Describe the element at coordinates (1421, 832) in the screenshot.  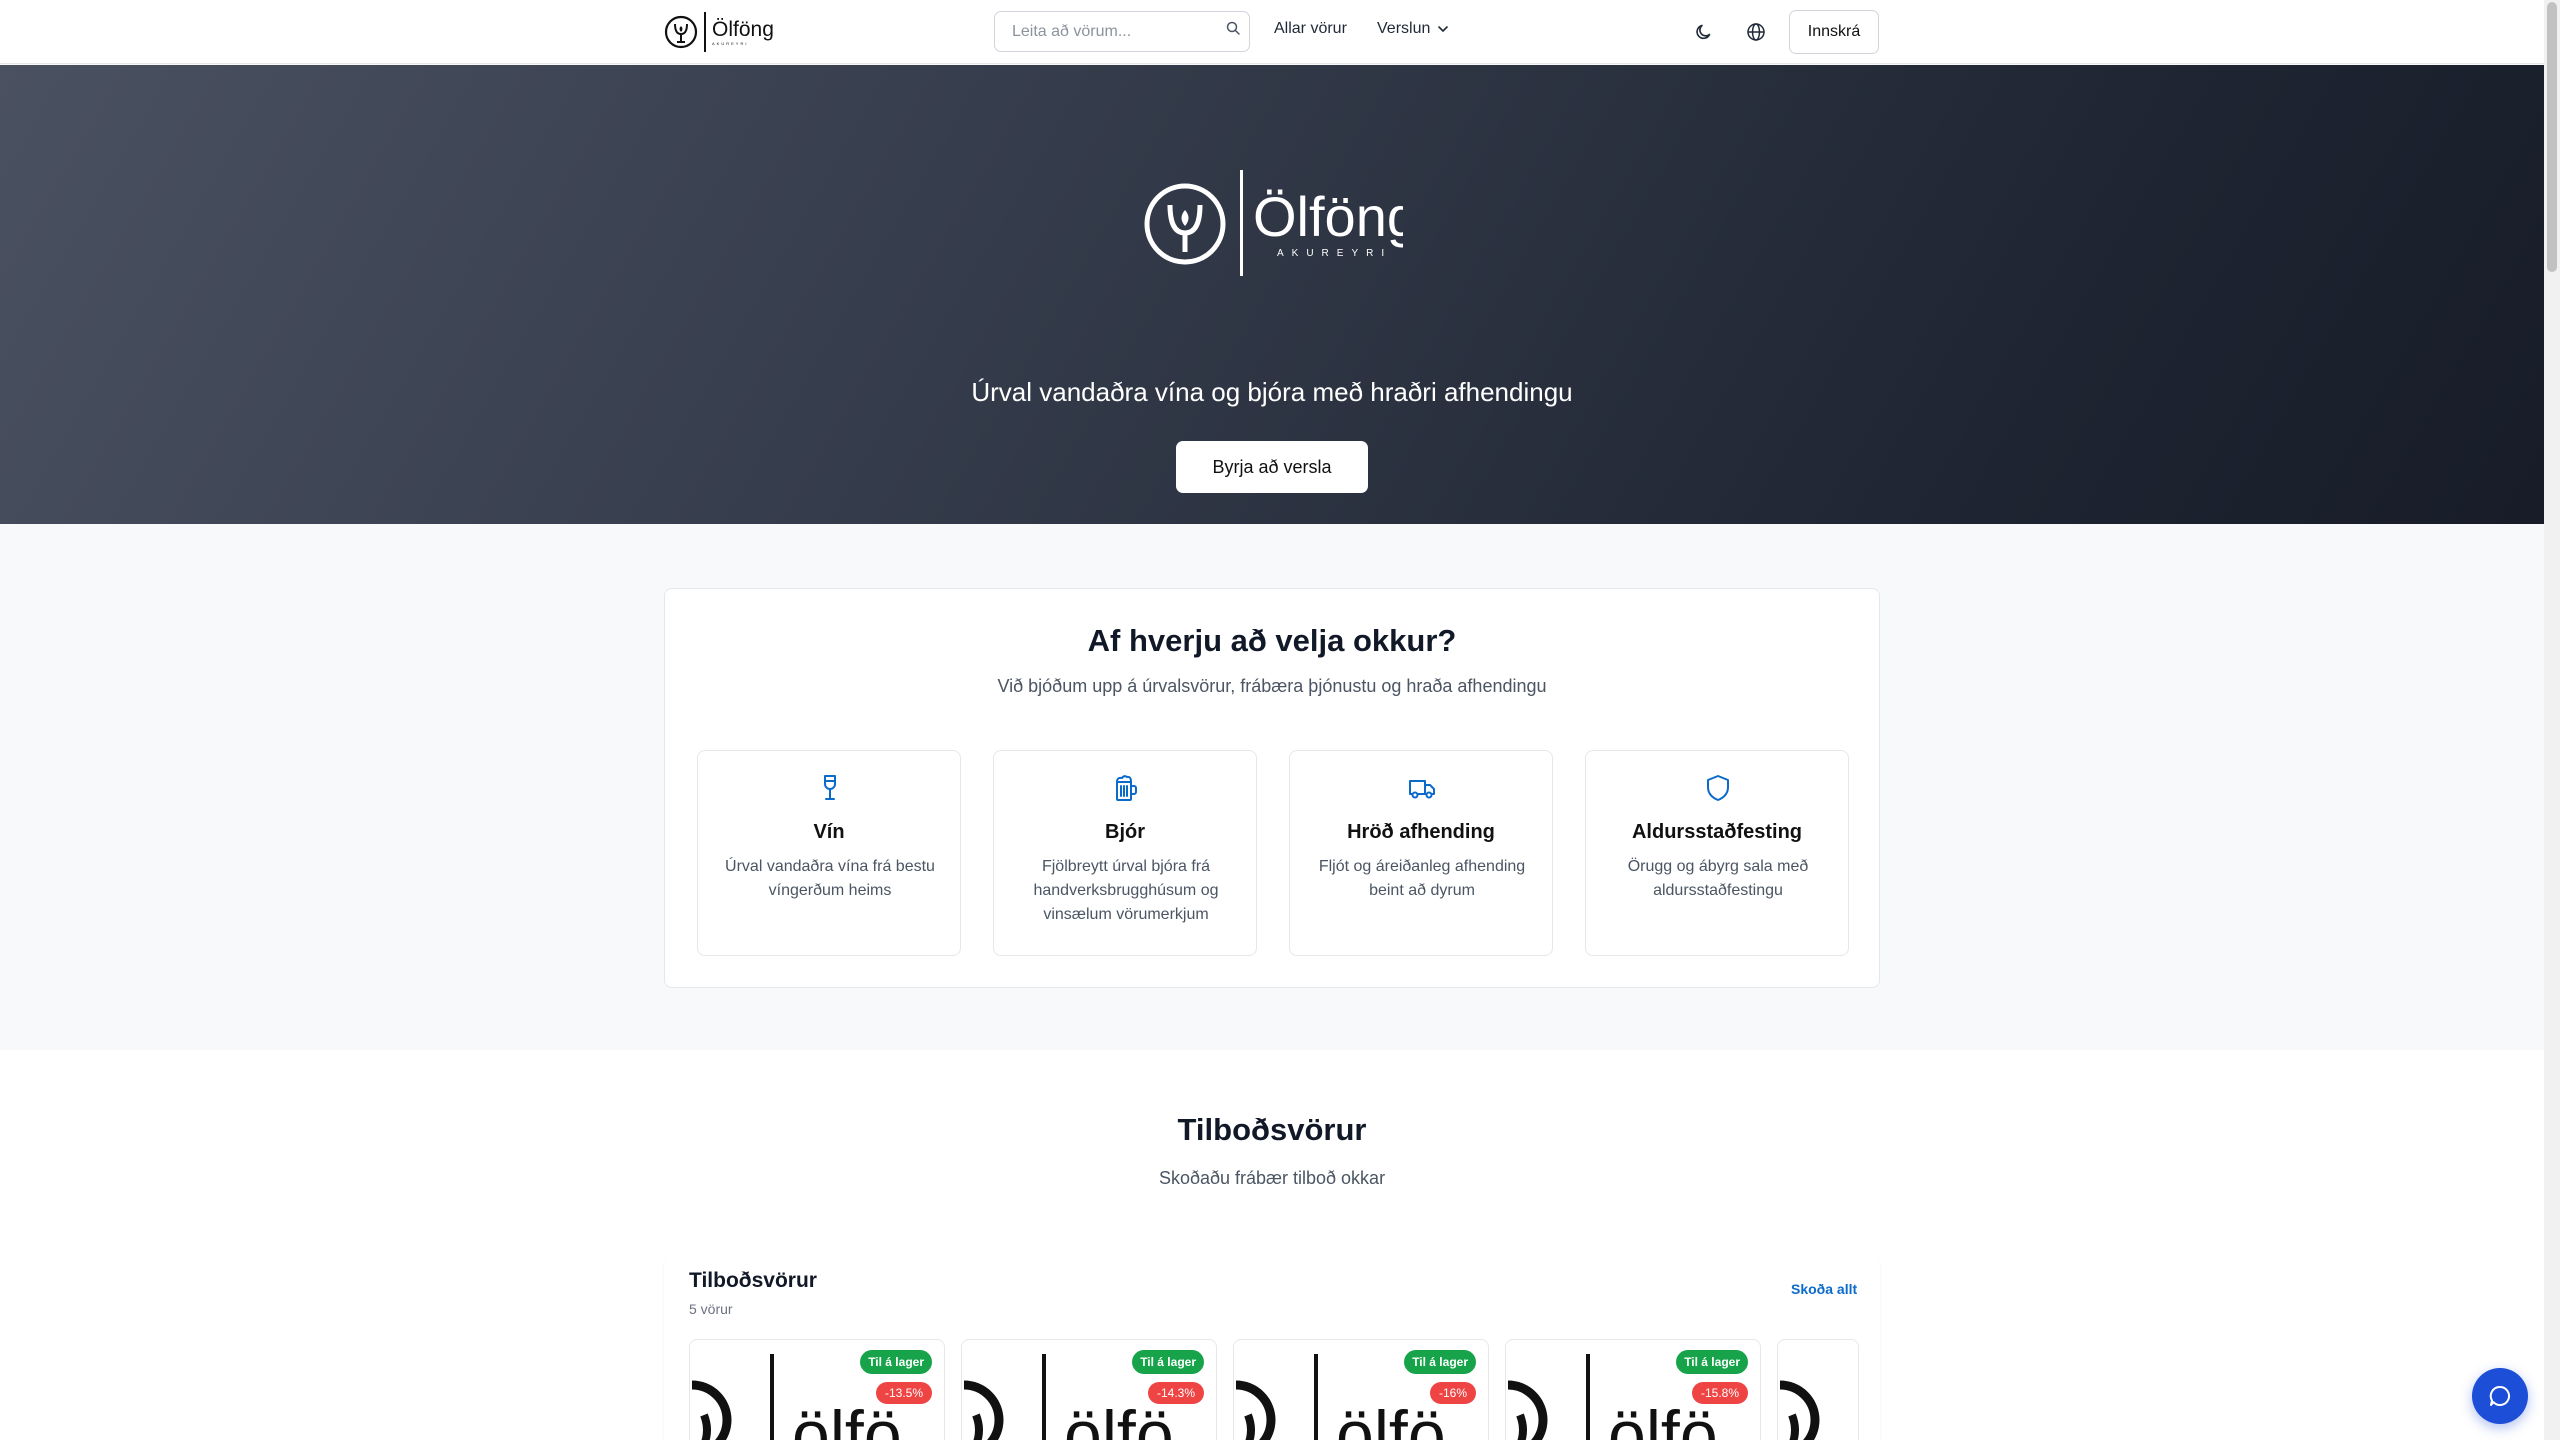
I see `feature-title: Hröð afhending` at that location.